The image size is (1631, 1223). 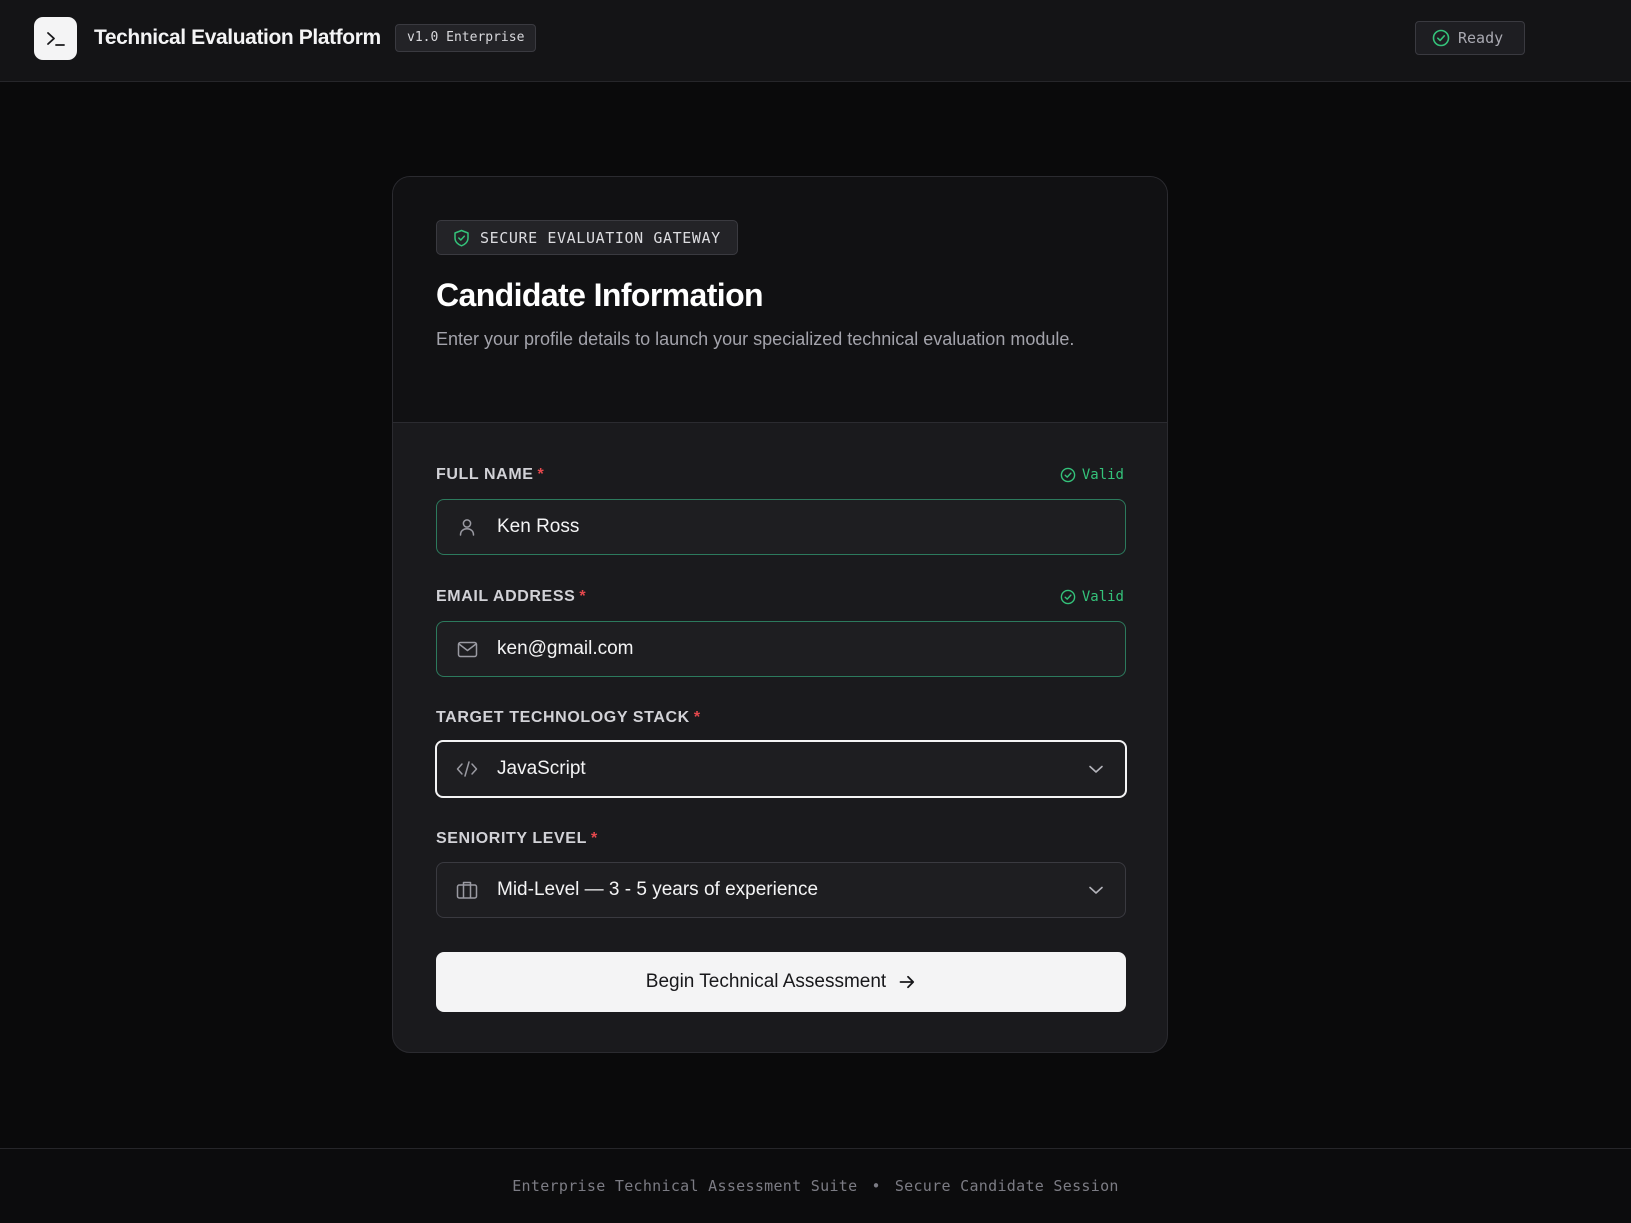 What do you see at coordinates (541, 768) in the screenshot?
I see `tech-stack-value: JavaScript` at bounding box center [541, 768].